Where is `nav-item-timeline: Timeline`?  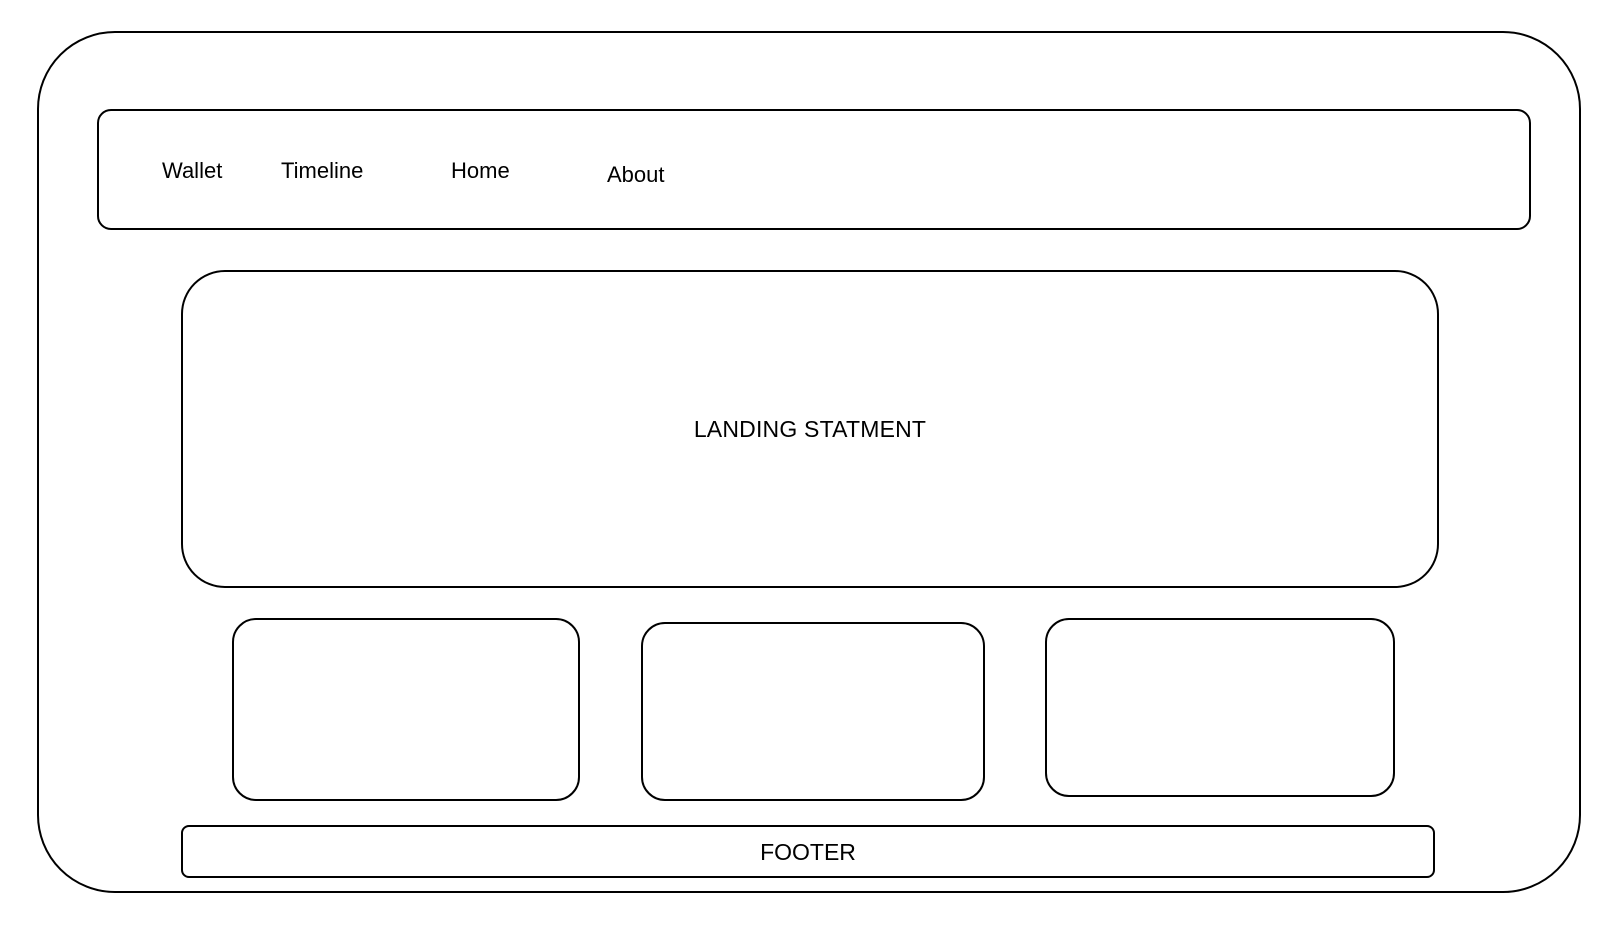 nav-item-timeline: Timeline is located at coordinates (322, 171).